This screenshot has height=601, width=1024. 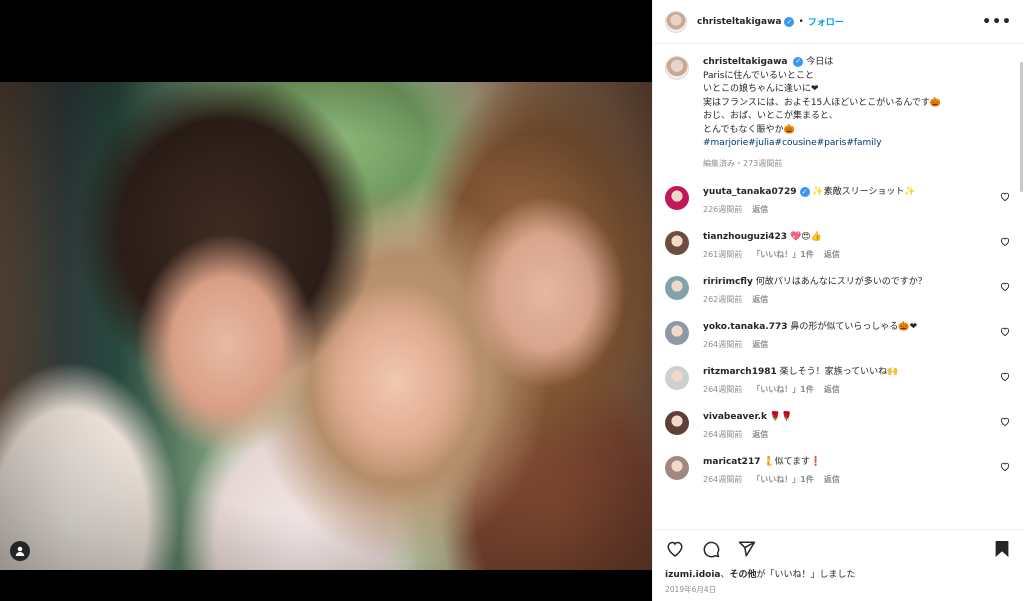 What do you see at coordinates (761, 89) in the screenshot?
I see `caption-line: いとこの娘ちゃんに逢いに❤` at bounding box center [761, 89].